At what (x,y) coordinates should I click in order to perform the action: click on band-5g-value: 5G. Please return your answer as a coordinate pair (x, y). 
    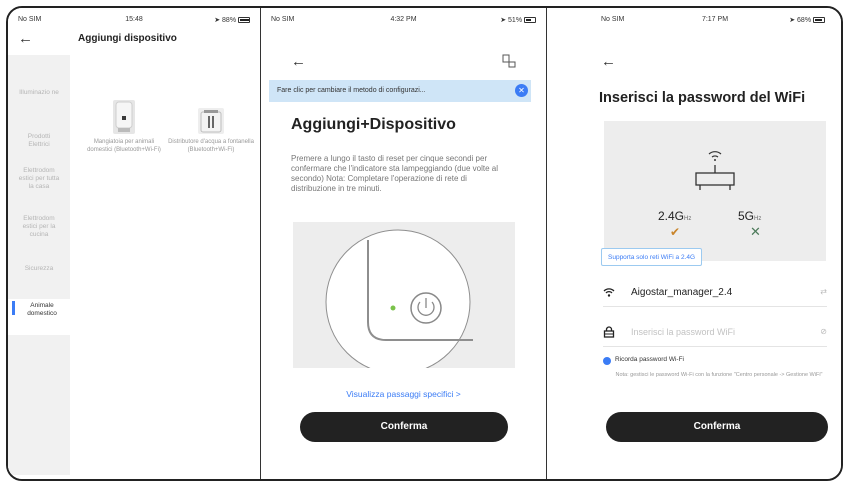
    Looking at the image, I should click on (746, 216).